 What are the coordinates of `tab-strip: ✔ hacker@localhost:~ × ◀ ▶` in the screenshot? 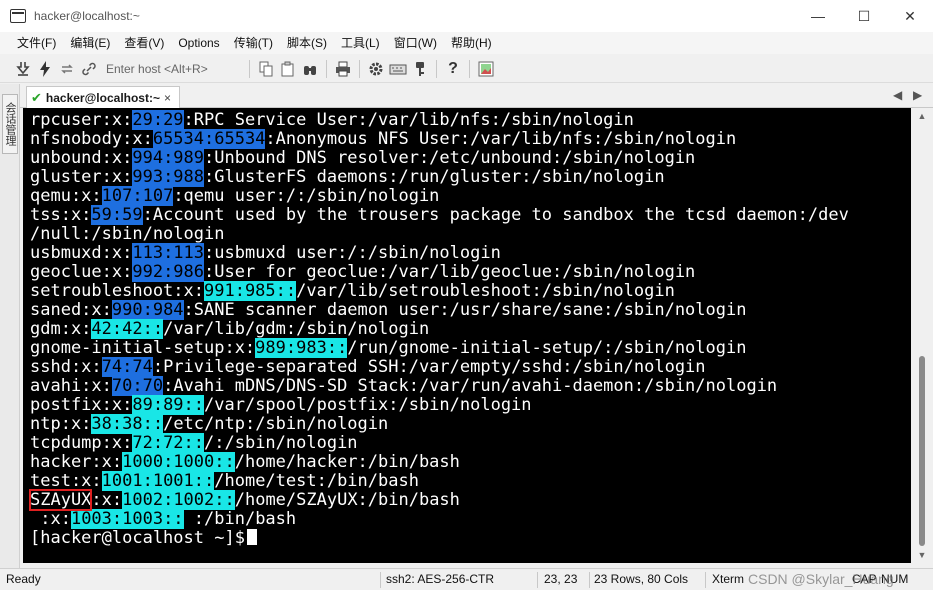 It's located at (476, 96).